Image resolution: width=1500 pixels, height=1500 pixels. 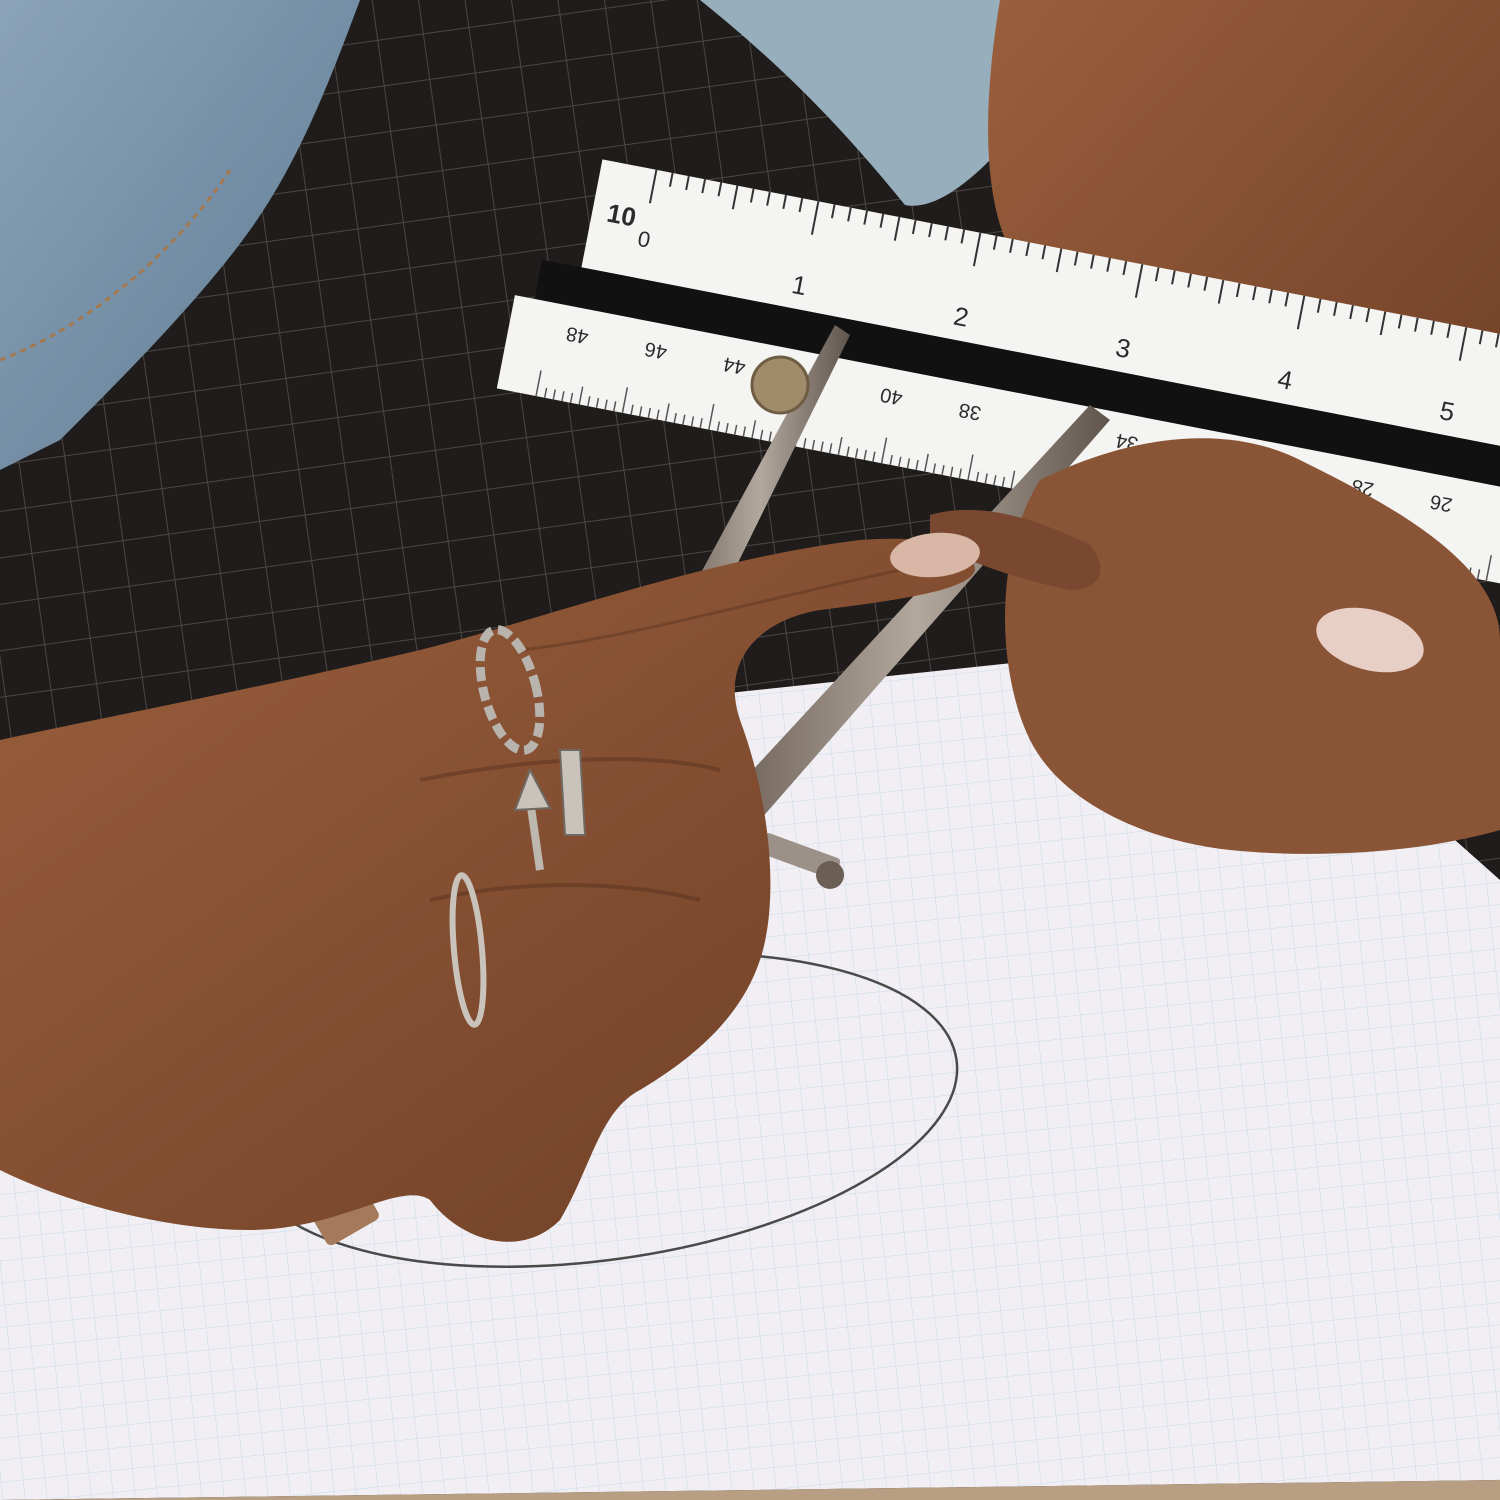 I want to click on ruler-lower-40: 40, so click(x=891, y=396).